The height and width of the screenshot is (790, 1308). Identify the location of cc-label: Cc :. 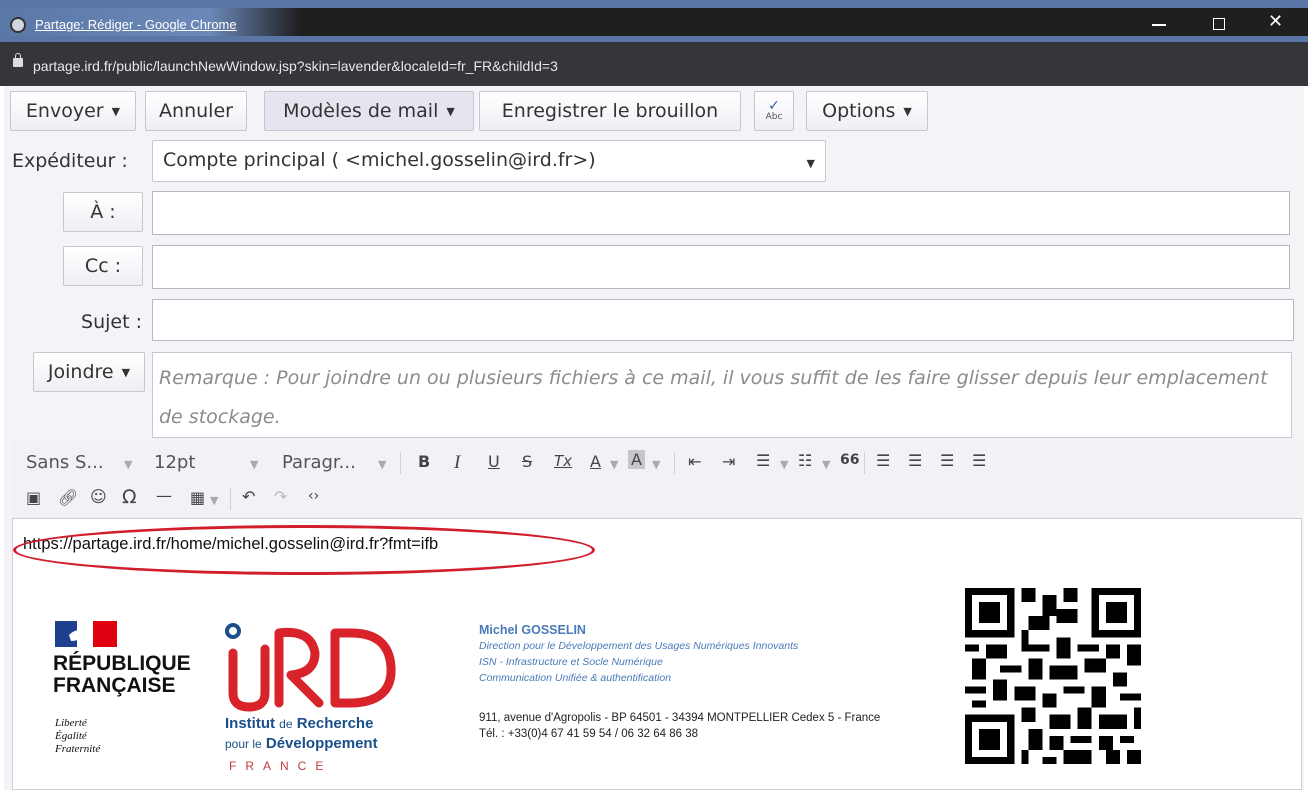
(103, 266).